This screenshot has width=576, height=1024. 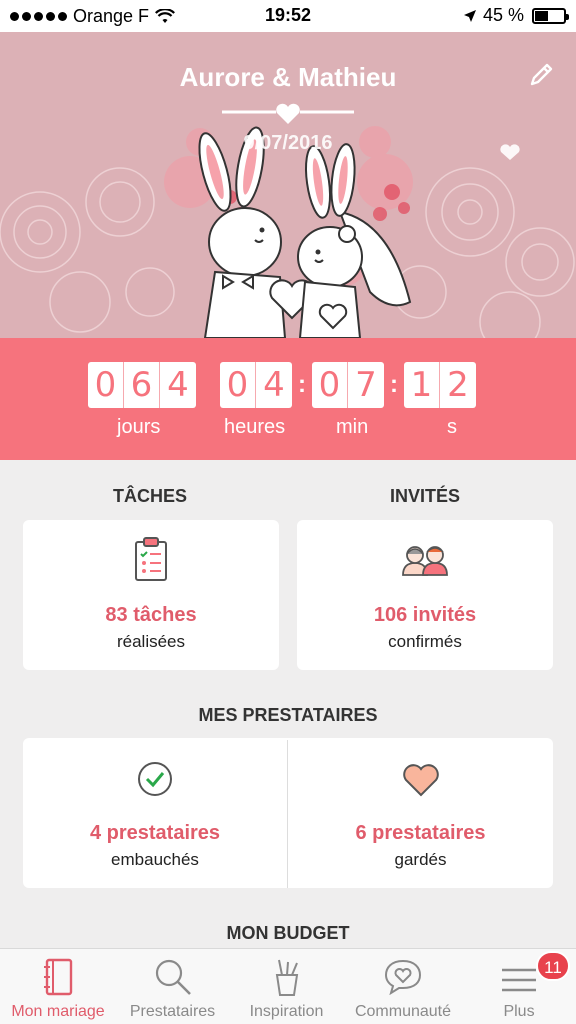 What do you see at coordinates (58, 977) in the screenshot?
I see `notebook-icon` at bounding box center [58, 977].